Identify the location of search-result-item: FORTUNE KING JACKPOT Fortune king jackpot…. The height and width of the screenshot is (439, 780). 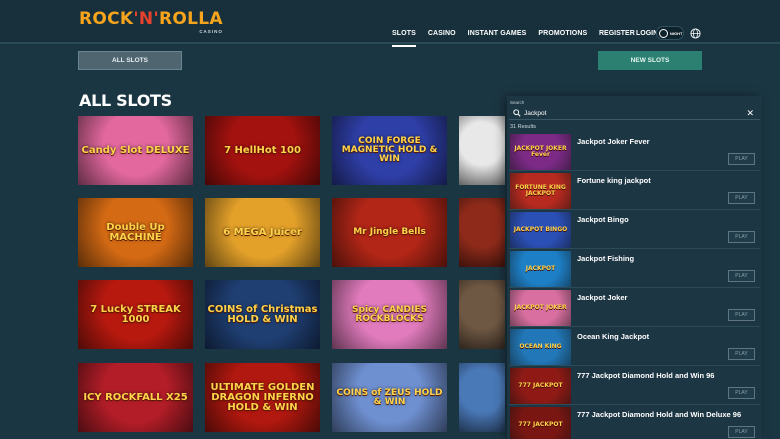
(634, 191).